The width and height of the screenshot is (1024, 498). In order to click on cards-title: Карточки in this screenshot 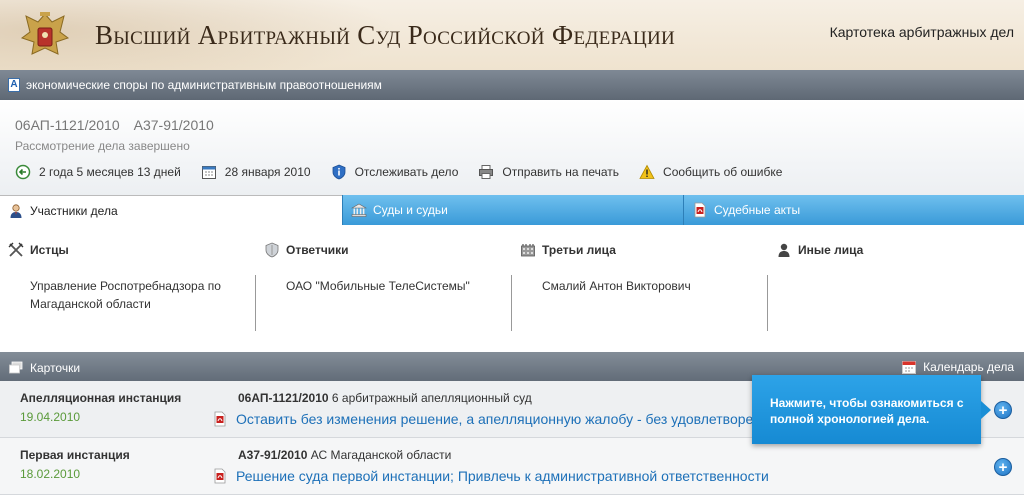, I will do `click(44, 368)`.